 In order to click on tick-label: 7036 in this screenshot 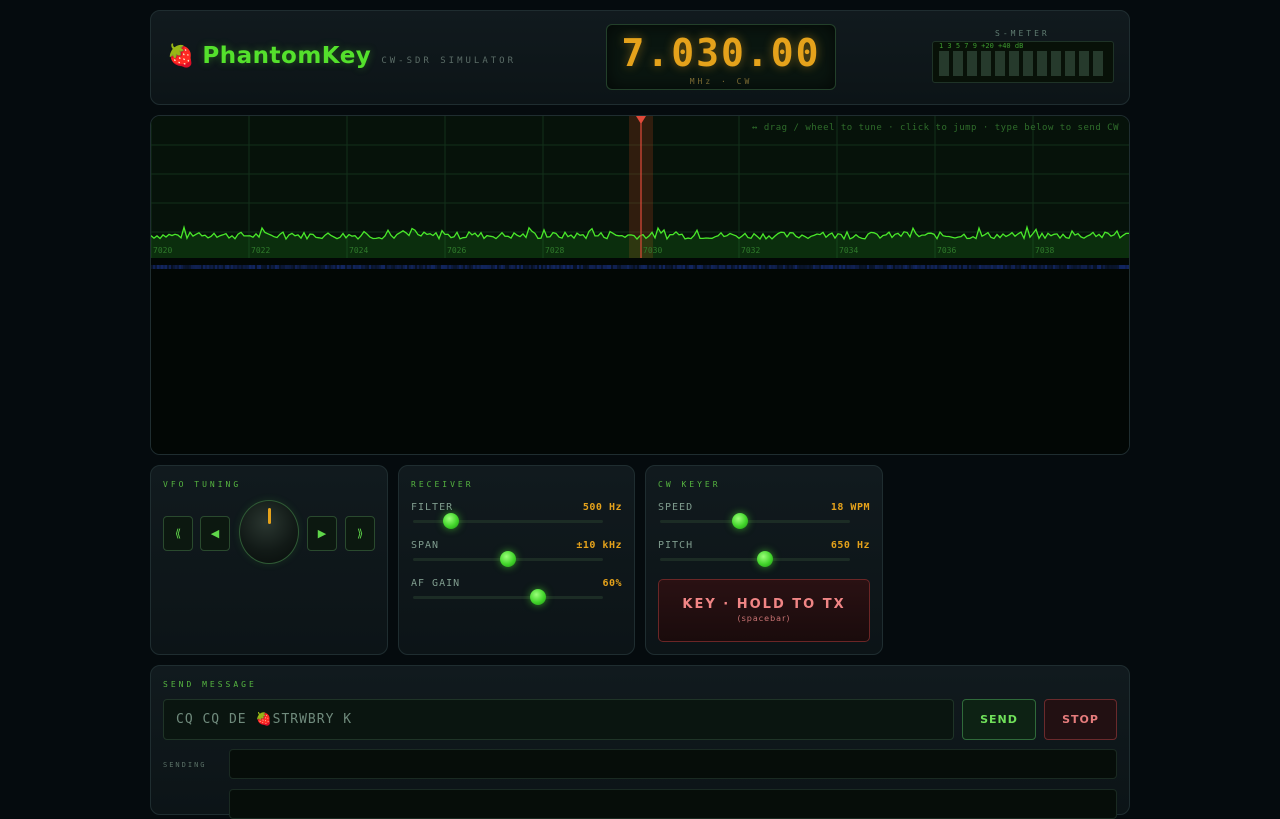, I will do `click(947, 250)`.